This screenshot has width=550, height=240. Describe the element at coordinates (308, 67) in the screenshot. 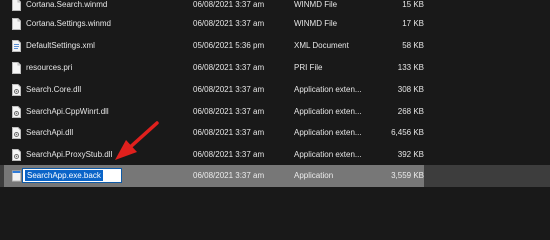

I see `file-type: PRI File` at that location.